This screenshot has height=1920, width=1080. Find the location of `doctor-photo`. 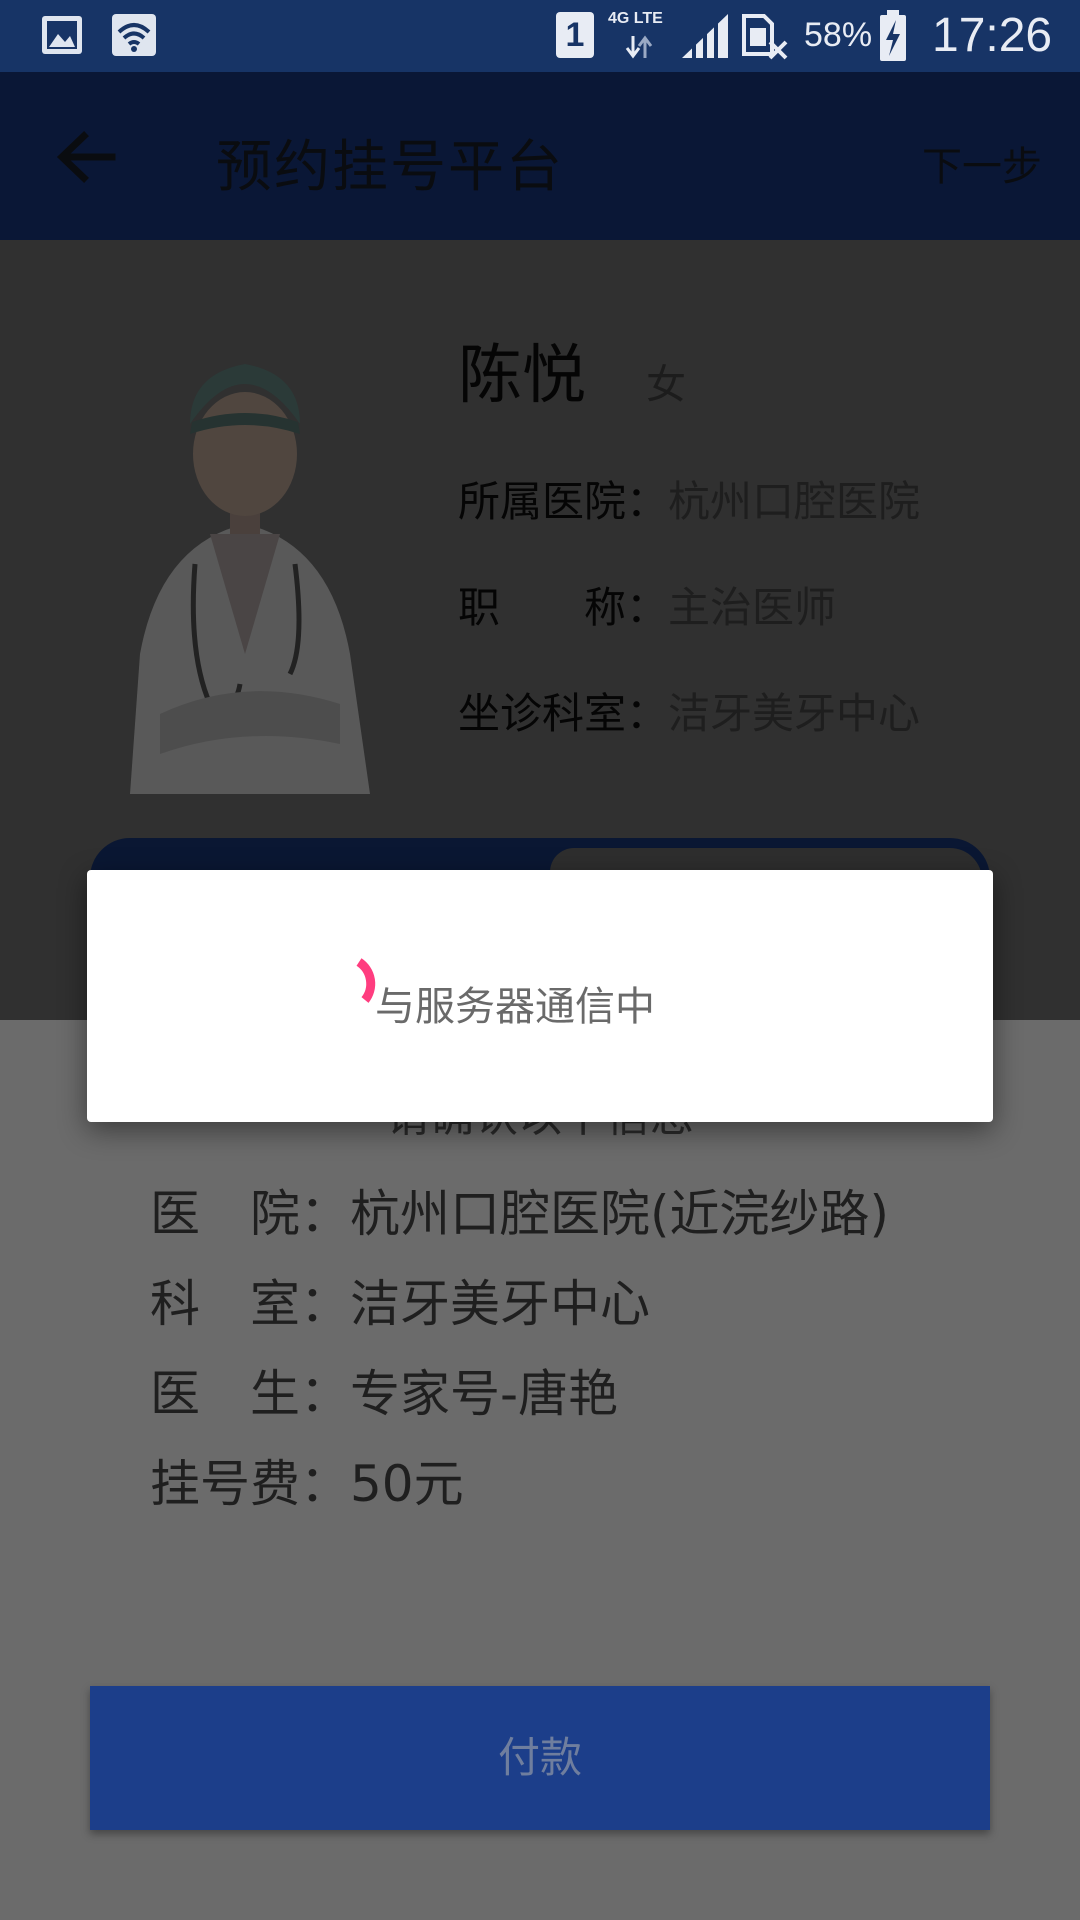

doctor-photo is located at coordinates (245, 559).